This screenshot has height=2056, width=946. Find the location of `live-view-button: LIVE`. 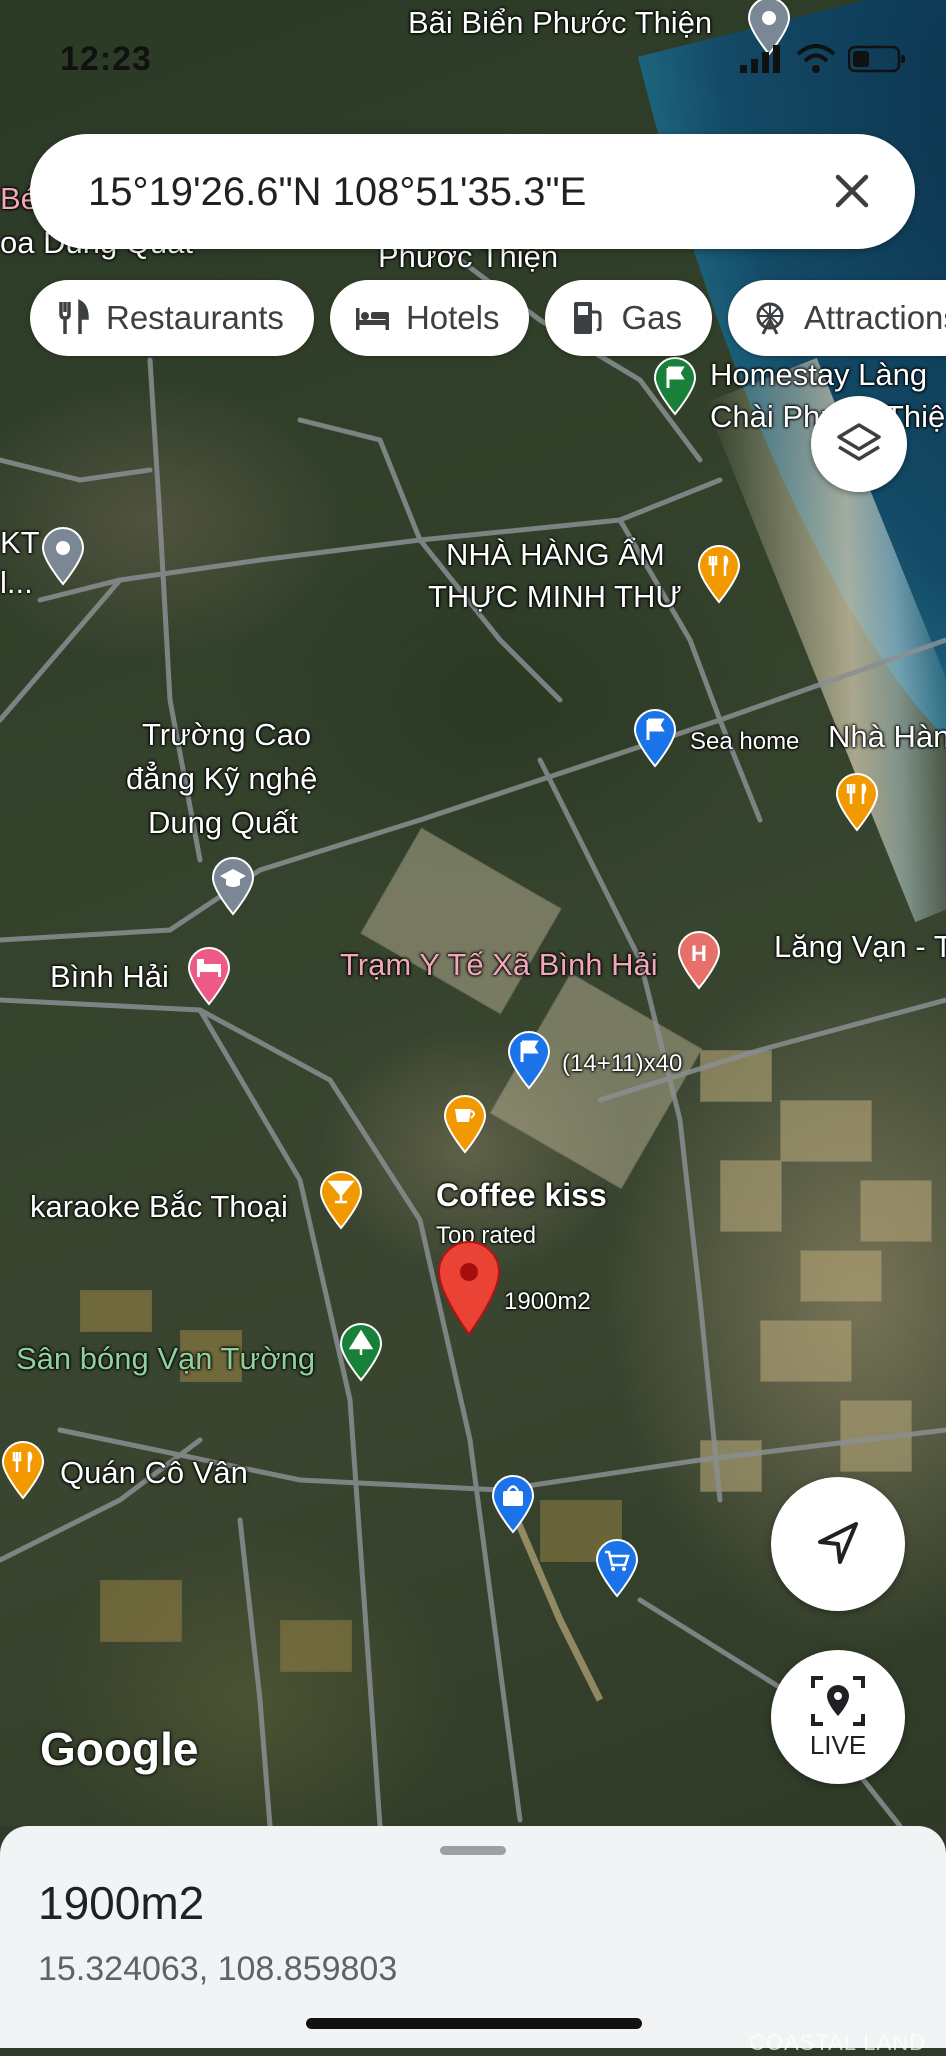

live-view-button: LIVE is located at coordinates (838, 1717).